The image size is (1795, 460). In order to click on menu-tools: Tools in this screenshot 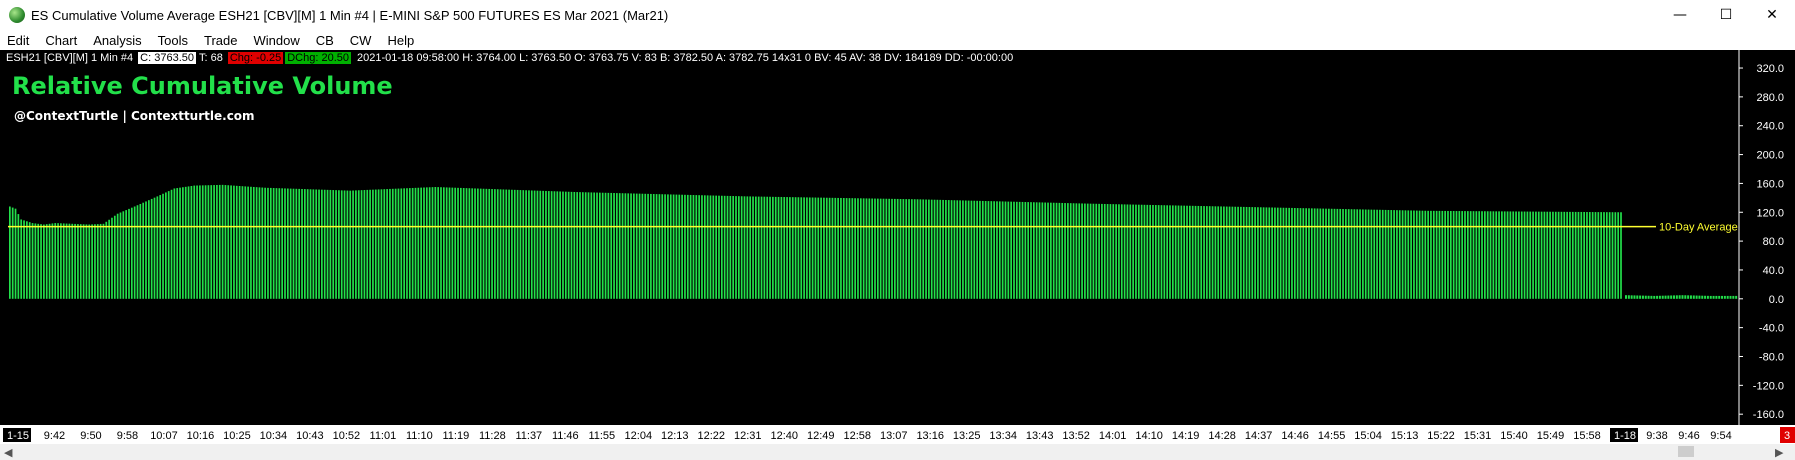, I will do `click(173, 40)`.